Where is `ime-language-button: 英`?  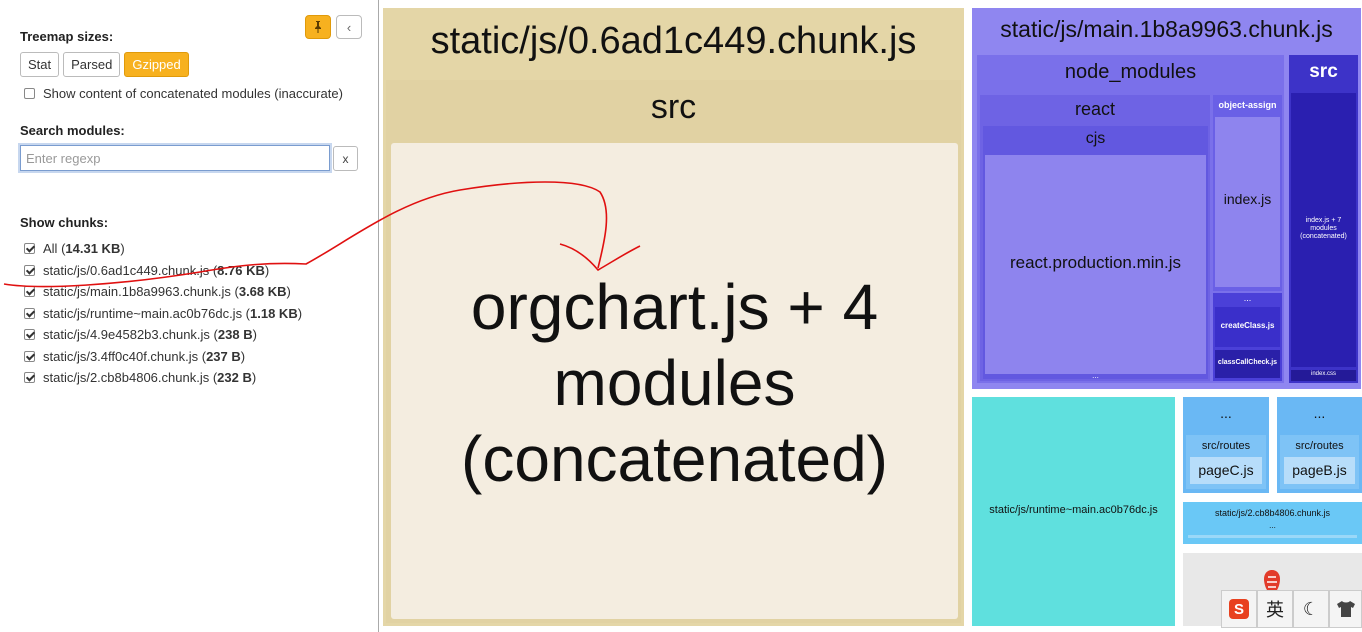
ime-language-button: 英 is located at coordinates (1275, 609).